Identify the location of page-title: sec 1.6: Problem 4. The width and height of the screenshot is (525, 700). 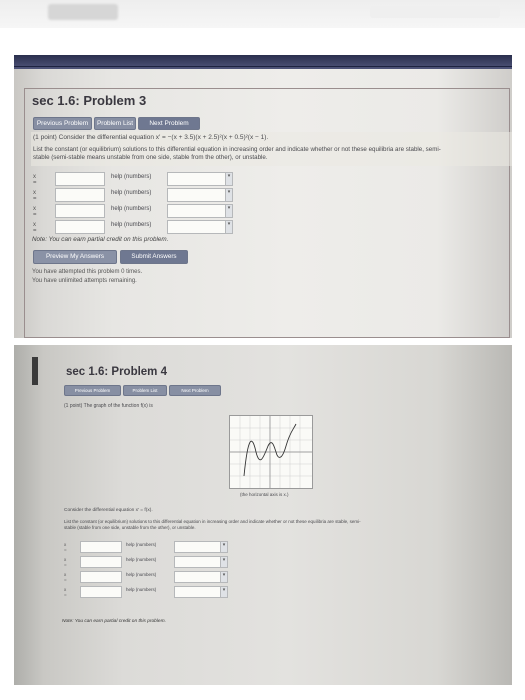
(116, 372).